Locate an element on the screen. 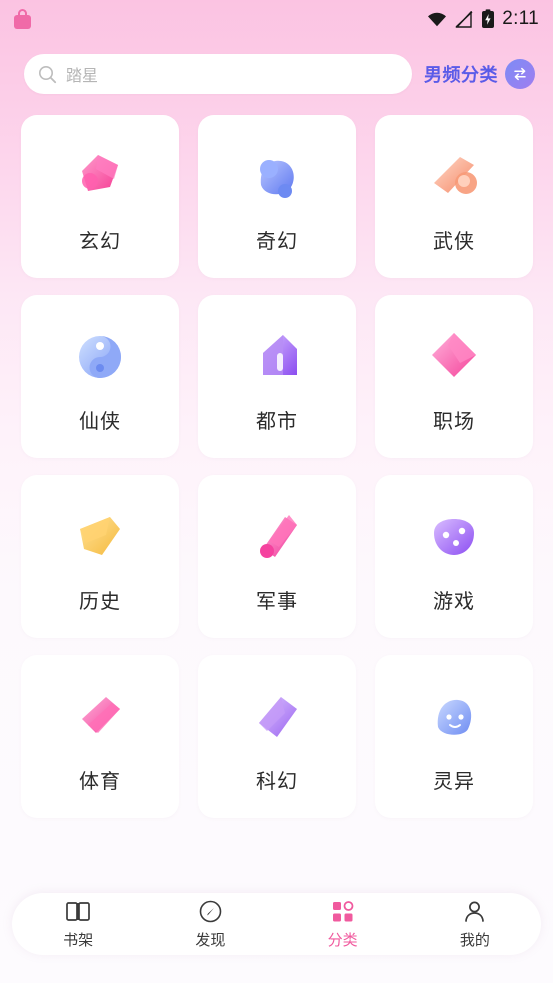  category-card-youxi: 游戏 is located at coordinates (454, 556).